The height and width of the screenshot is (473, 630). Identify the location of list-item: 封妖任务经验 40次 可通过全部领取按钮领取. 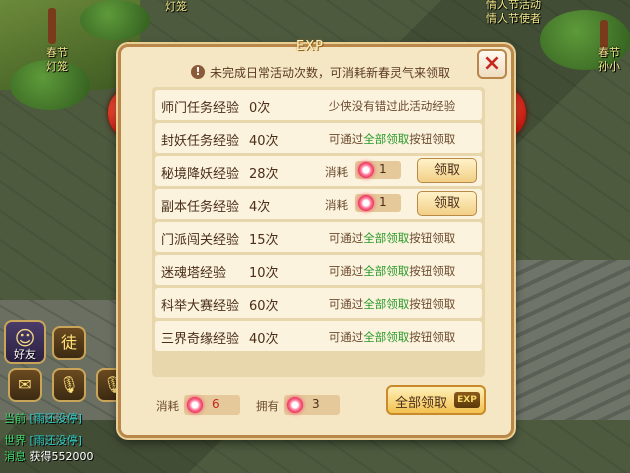
(318, 138).